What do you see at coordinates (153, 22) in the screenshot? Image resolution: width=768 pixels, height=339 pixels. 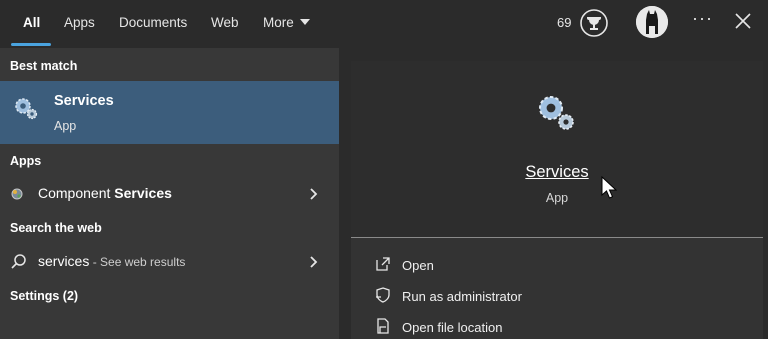 I see `tab-documents: Documents` at bounding box center [153, 22].